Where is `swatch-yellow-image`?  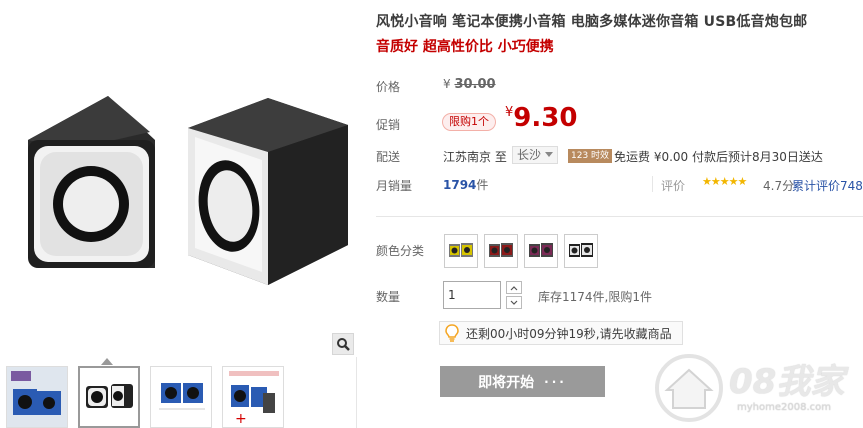
swatch-yellow-image is located at coordinates (461, 250).